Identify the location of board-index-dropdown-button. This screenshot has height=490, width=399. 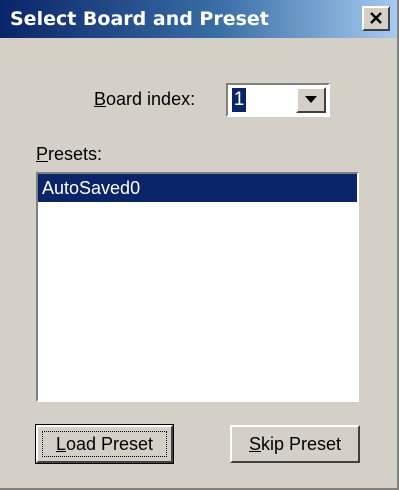
(311, 100).